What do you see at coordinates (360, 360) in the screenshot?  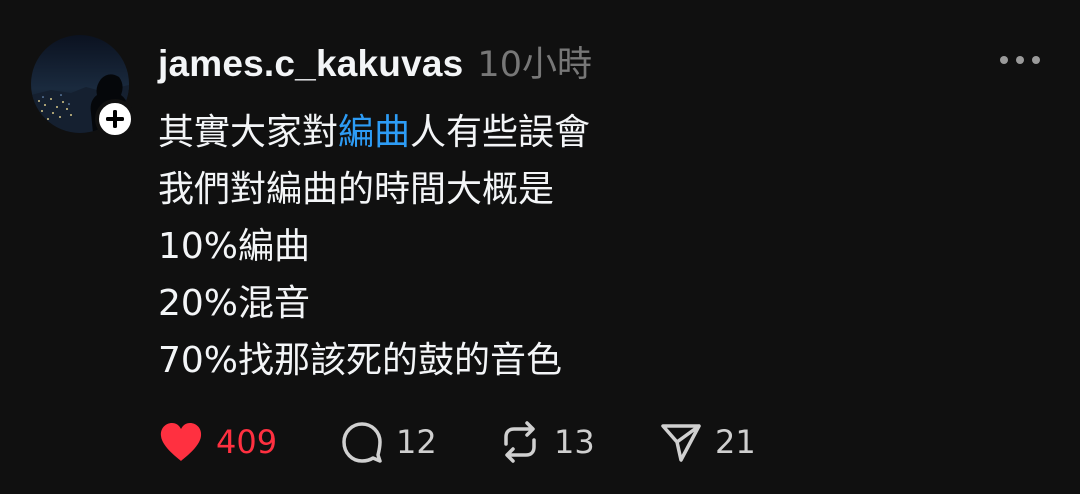 I see `post-line-5: 70%找那該死的鼓的音色` at bounding box center [360, 360].